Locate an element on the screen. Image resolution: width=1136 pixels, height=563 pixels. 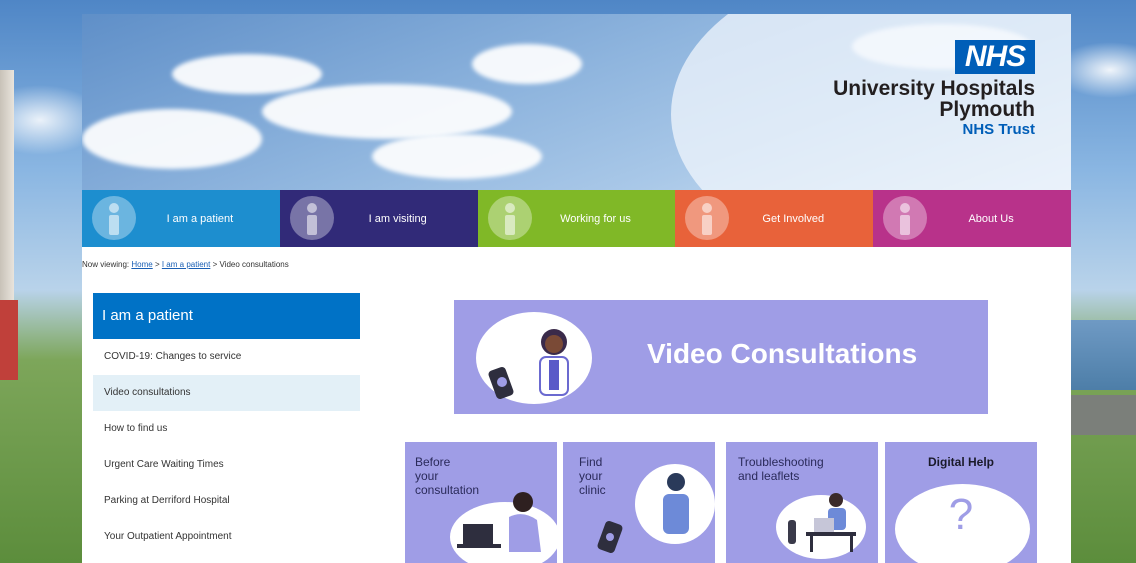
desk-person-illustration is located at coordinates (821, 526).